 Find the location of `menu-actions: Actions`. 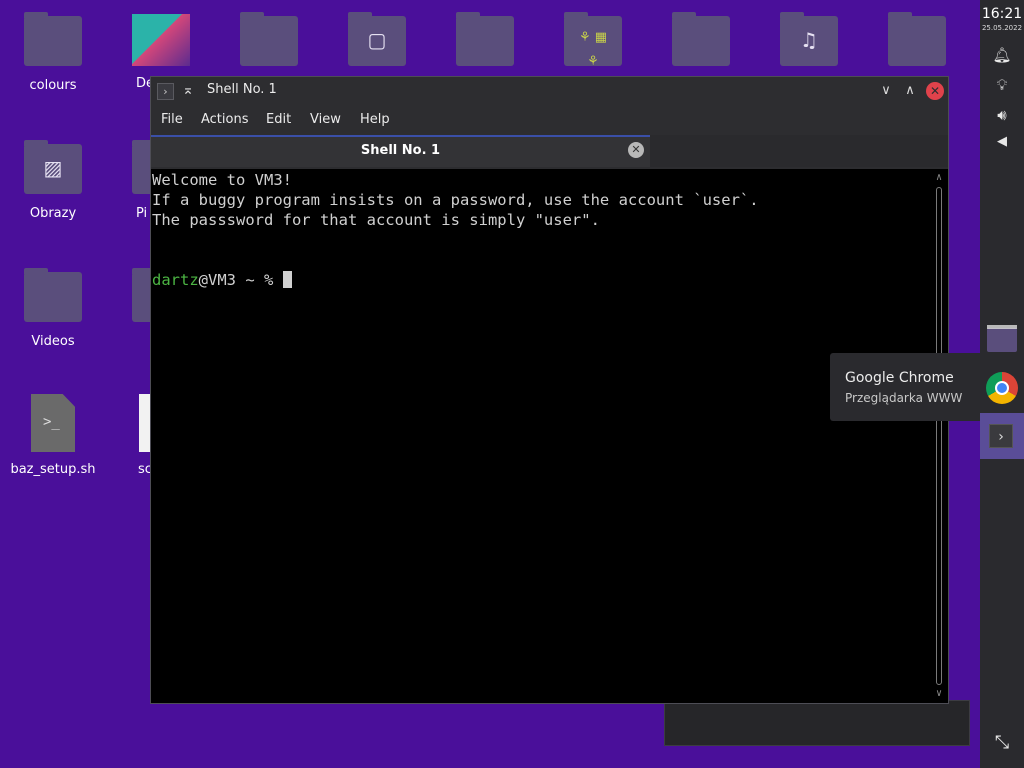

menu-actions: Actions is located at coordinates (225, 119).